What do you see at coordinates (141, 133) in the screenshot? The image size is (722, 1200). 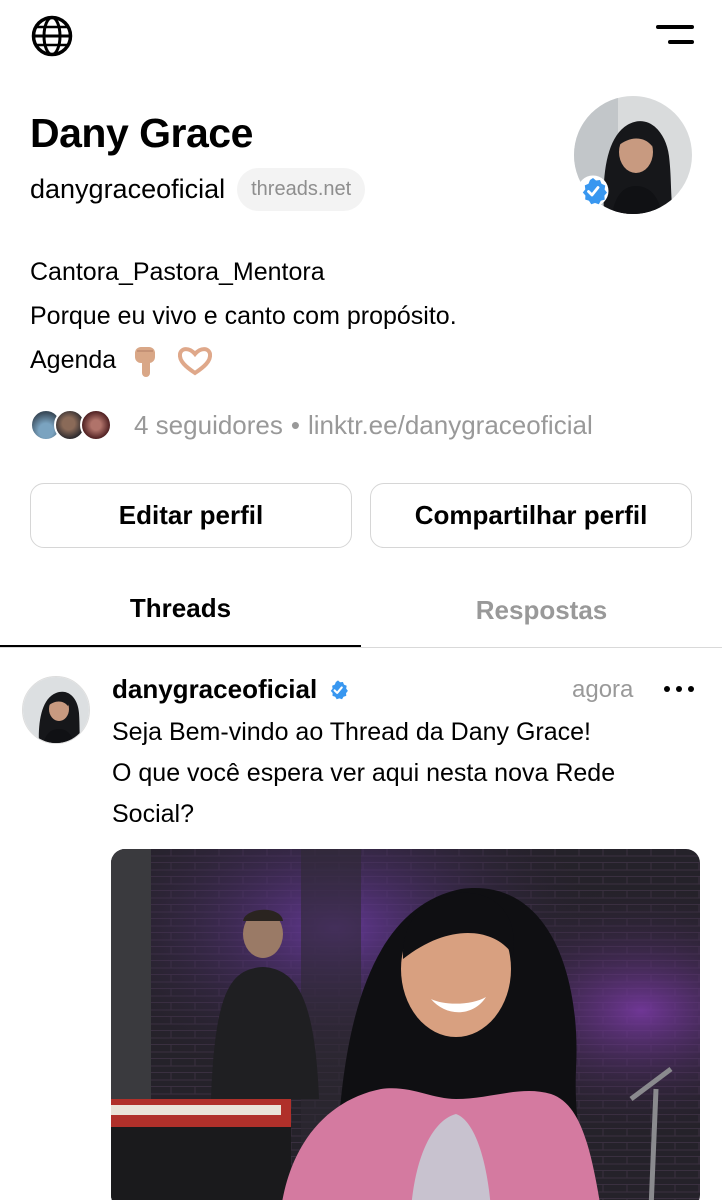 I see `profile-name: Dany Grace` at bounding box center [141, 133].